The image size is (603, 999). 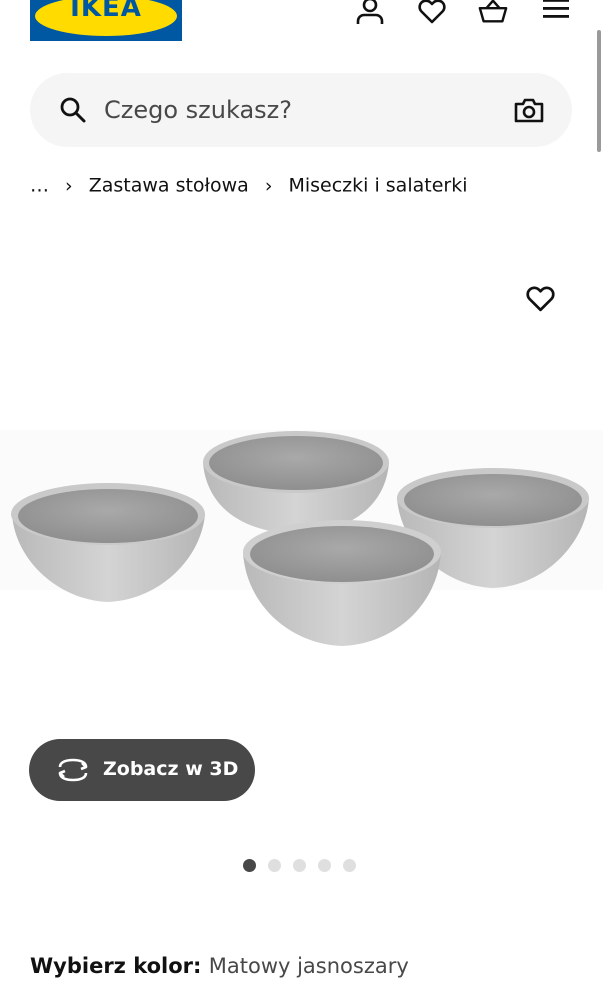 I want to click on view-in-3d-label: Zobacz w 3D, so click(x=171, y=769).